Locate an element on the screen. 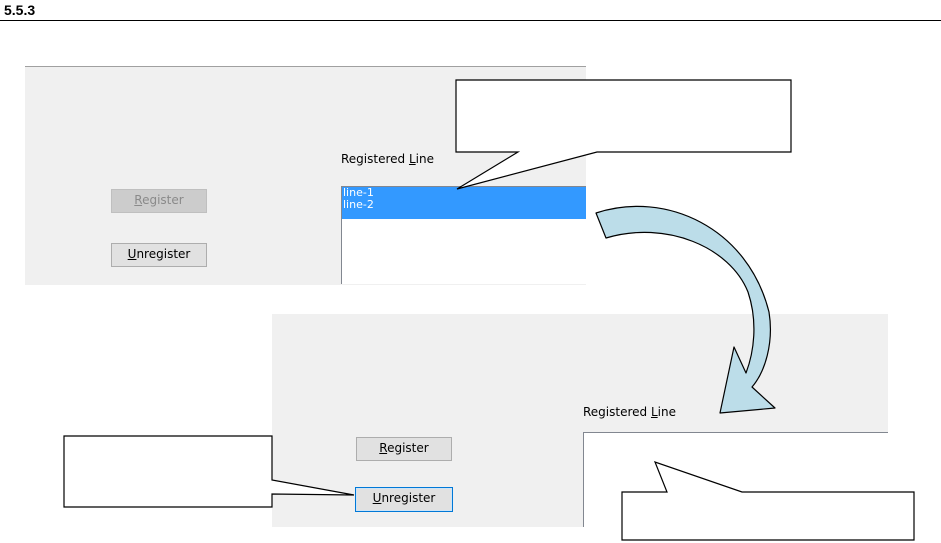 The width and height of the screenshot is (941, 543). callout-top is located at coordinates (623, 134).